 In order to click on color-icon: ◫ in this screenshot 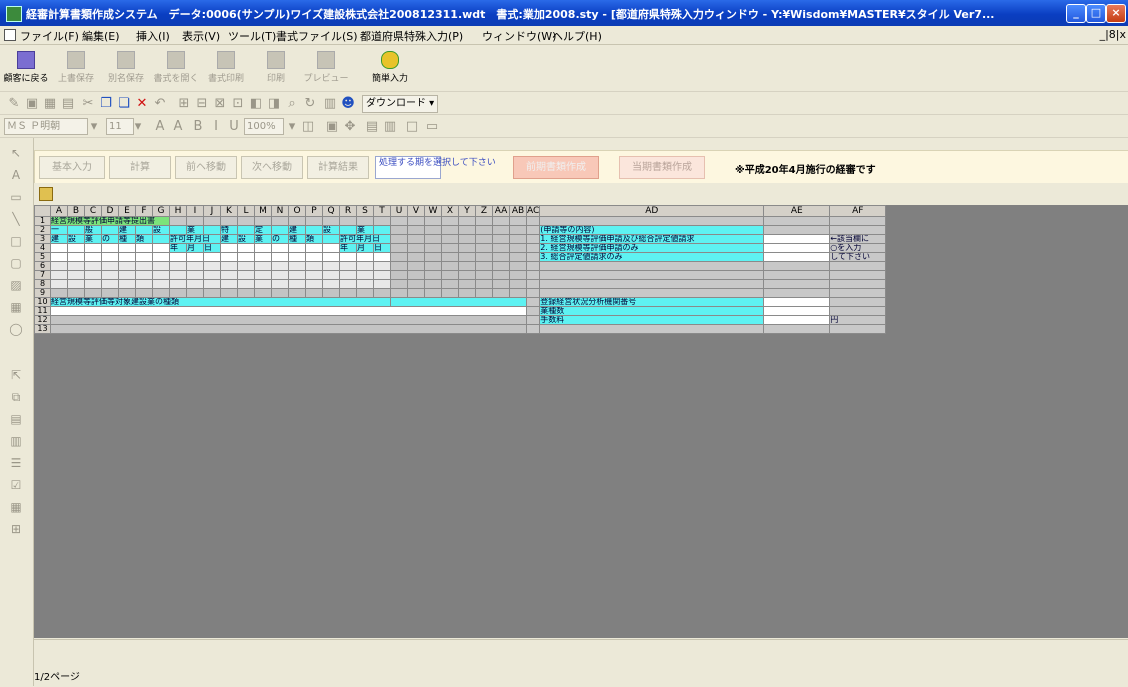, I will do `click(308, 127)`.